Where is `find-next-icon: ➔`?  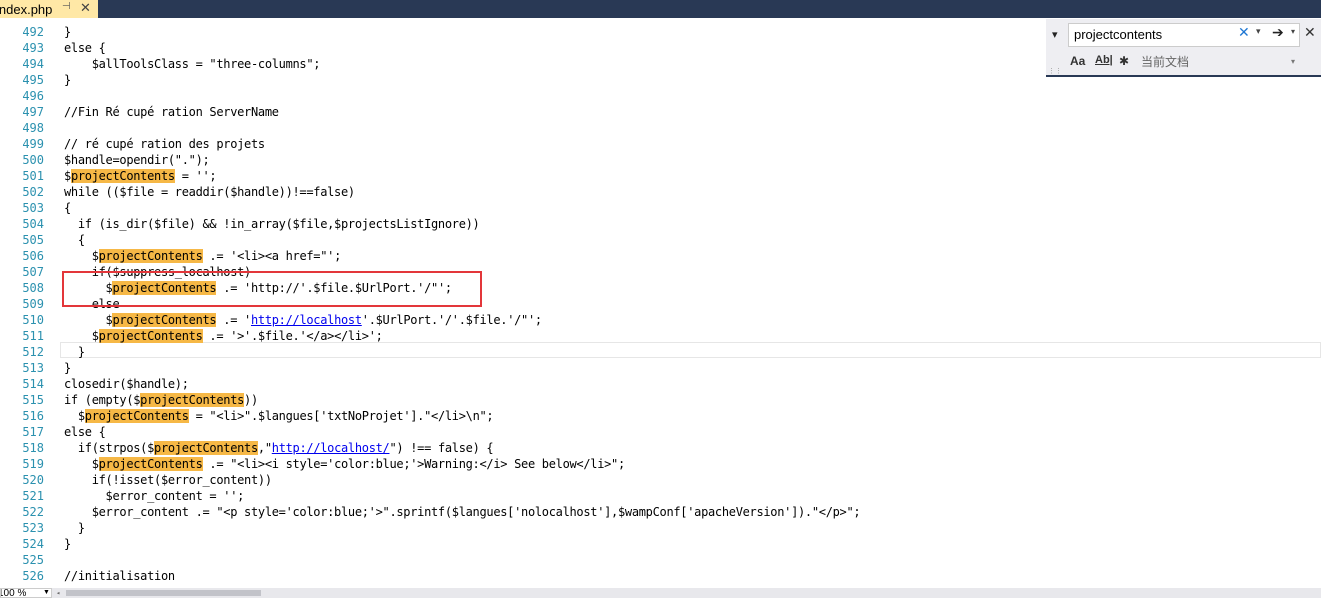
find-next-icon: ➔ is located at coordinates (1278, 32).